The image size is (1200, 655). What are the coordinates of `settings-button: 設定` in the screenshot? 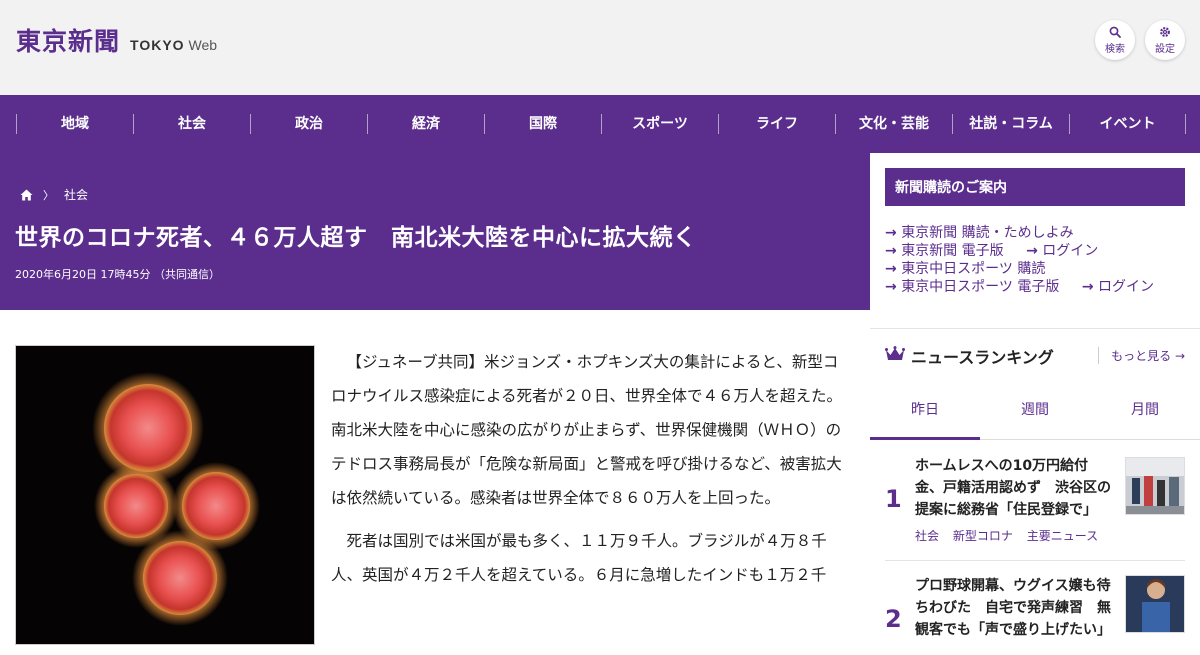 It's located at (1165, 40).